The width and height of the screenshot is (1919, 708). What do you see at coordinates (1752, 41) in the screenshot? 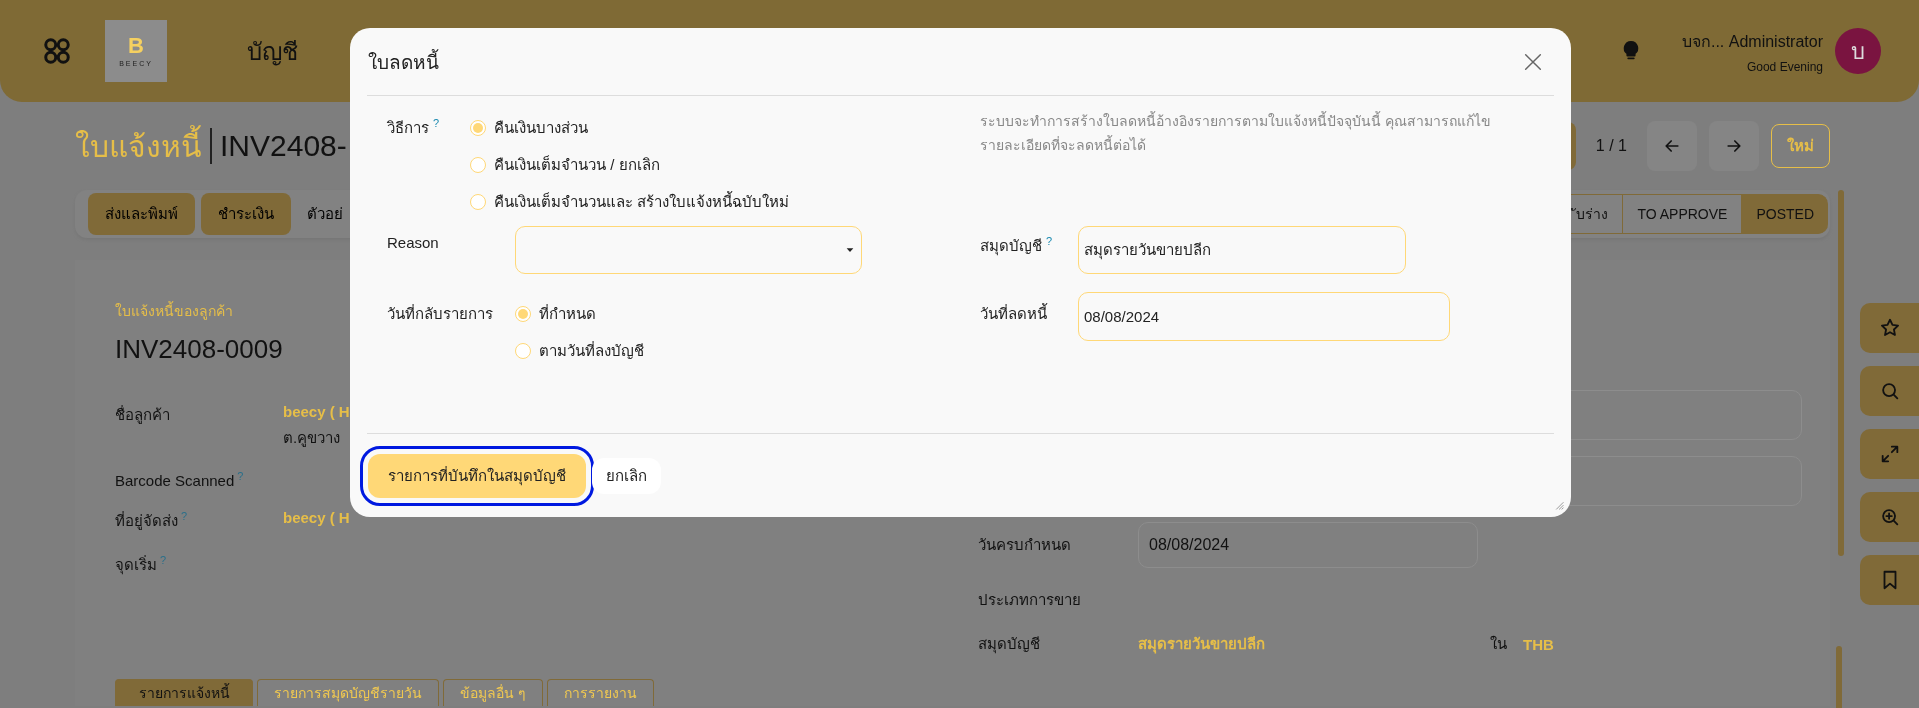
I see `user-name: บจก... Administrator` at bounding box center [1752, 41].